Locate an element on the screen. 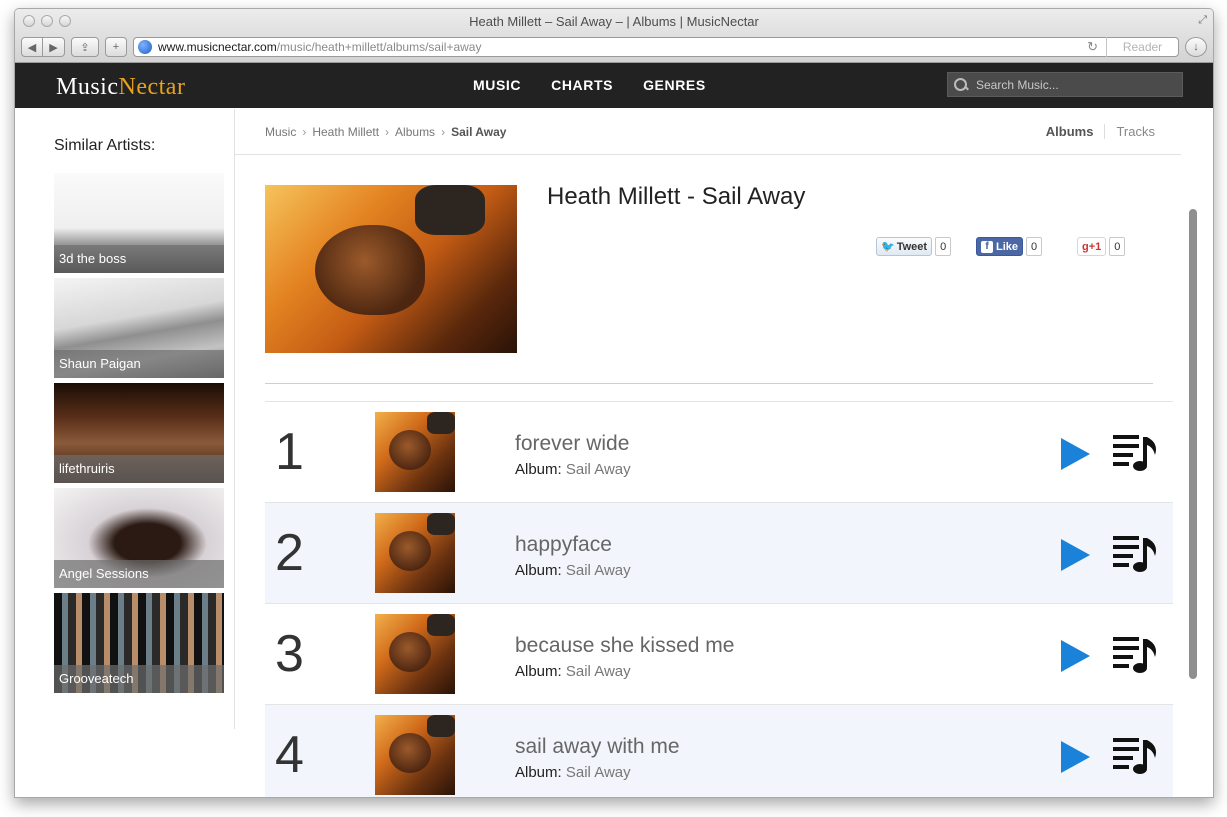 The image size is (1227, 817). album-cover is located at coordinates (391, 269).